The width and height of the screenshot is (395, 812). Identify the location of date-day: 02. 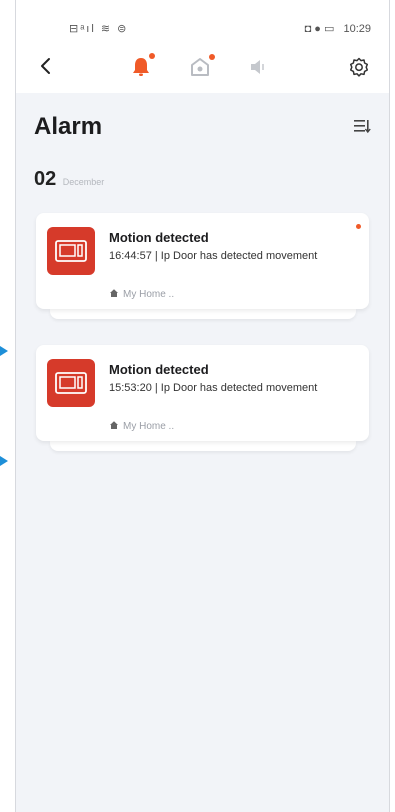
(45, 179).